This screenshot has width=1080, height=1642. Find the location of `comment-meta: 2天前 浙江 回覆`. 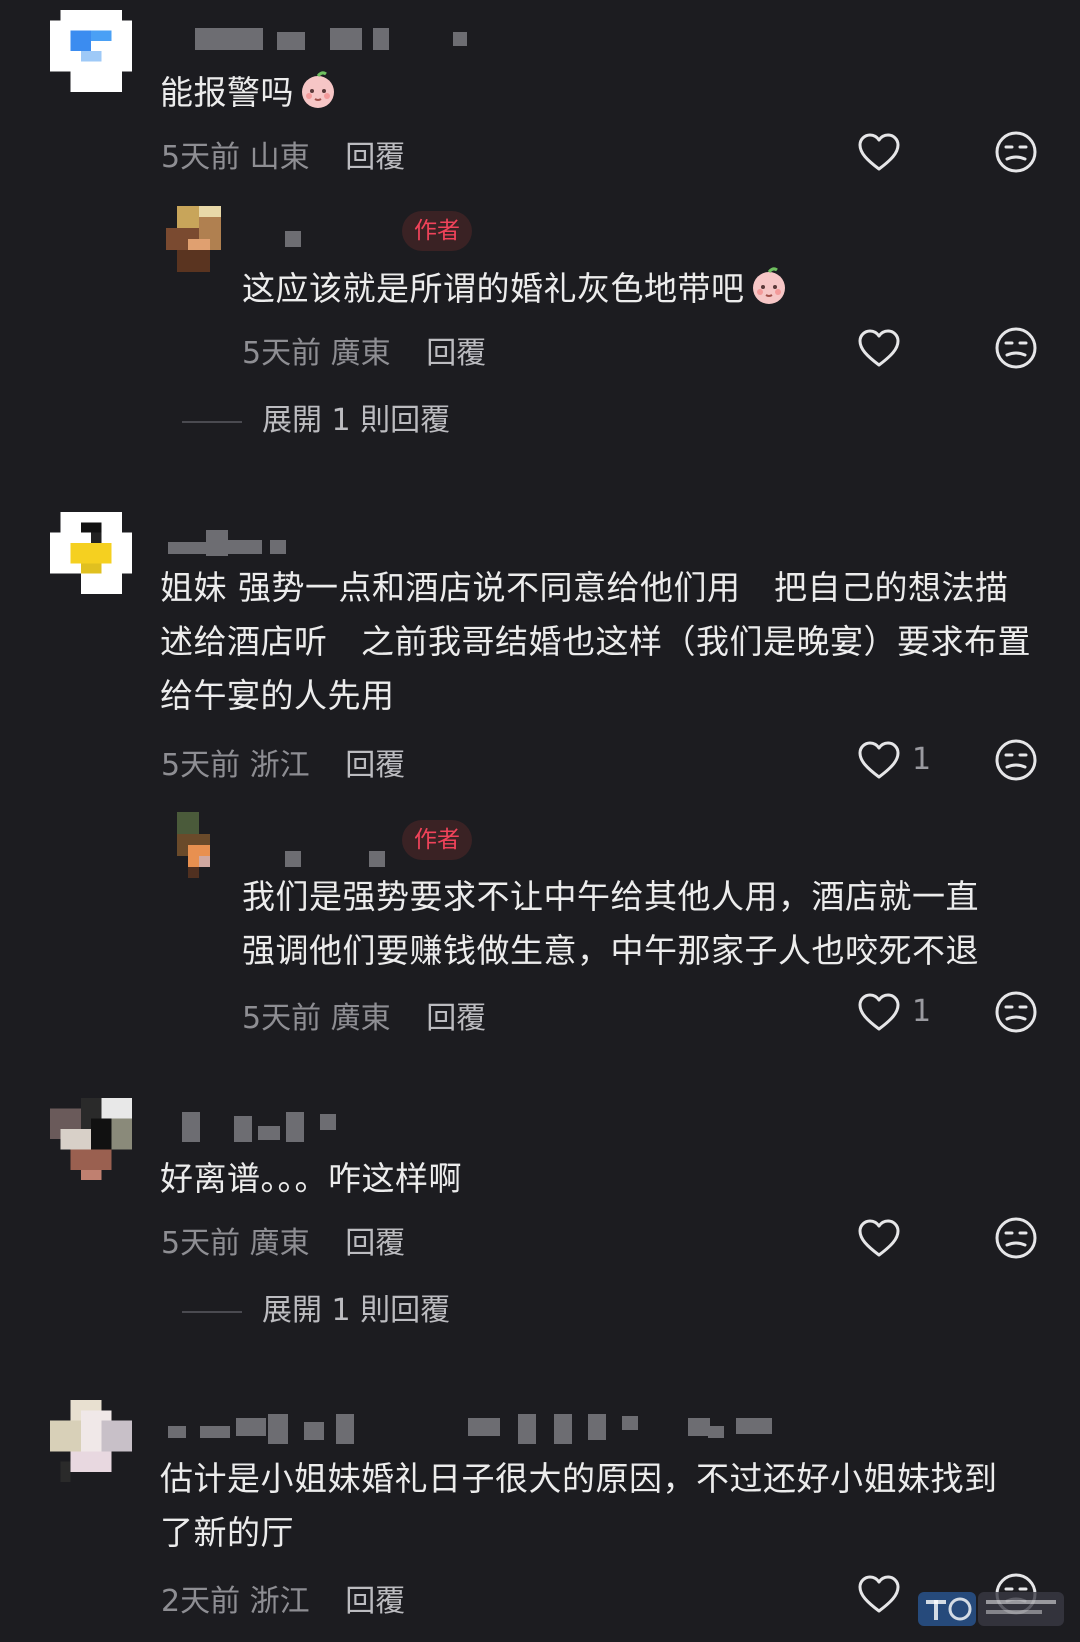

comment-meta: 2天前 浙江 回覆 is located at coordinates (283, 1598).